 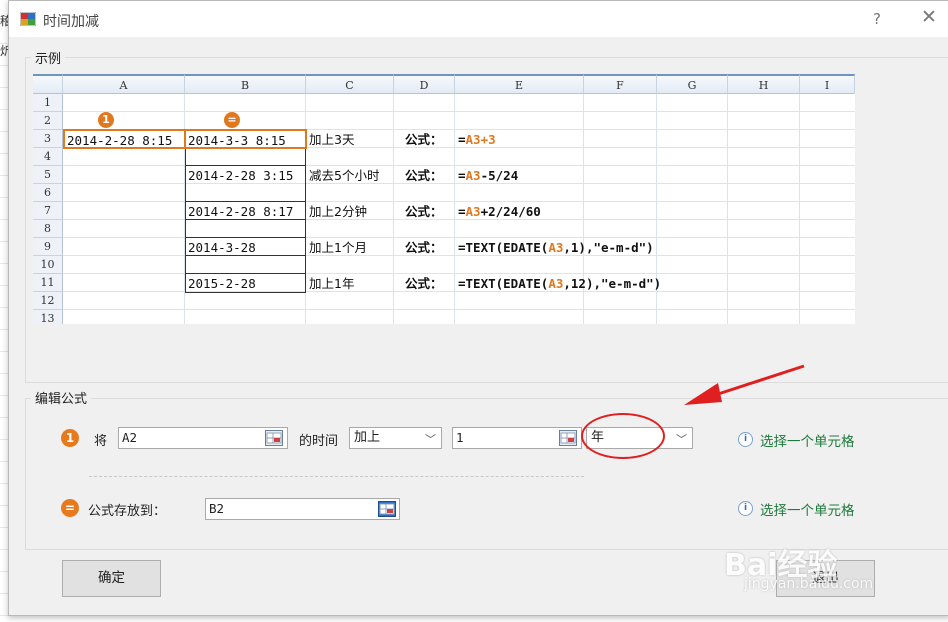 I want to click on cell-c9: 加上1个月, so click(x=338, y=247).